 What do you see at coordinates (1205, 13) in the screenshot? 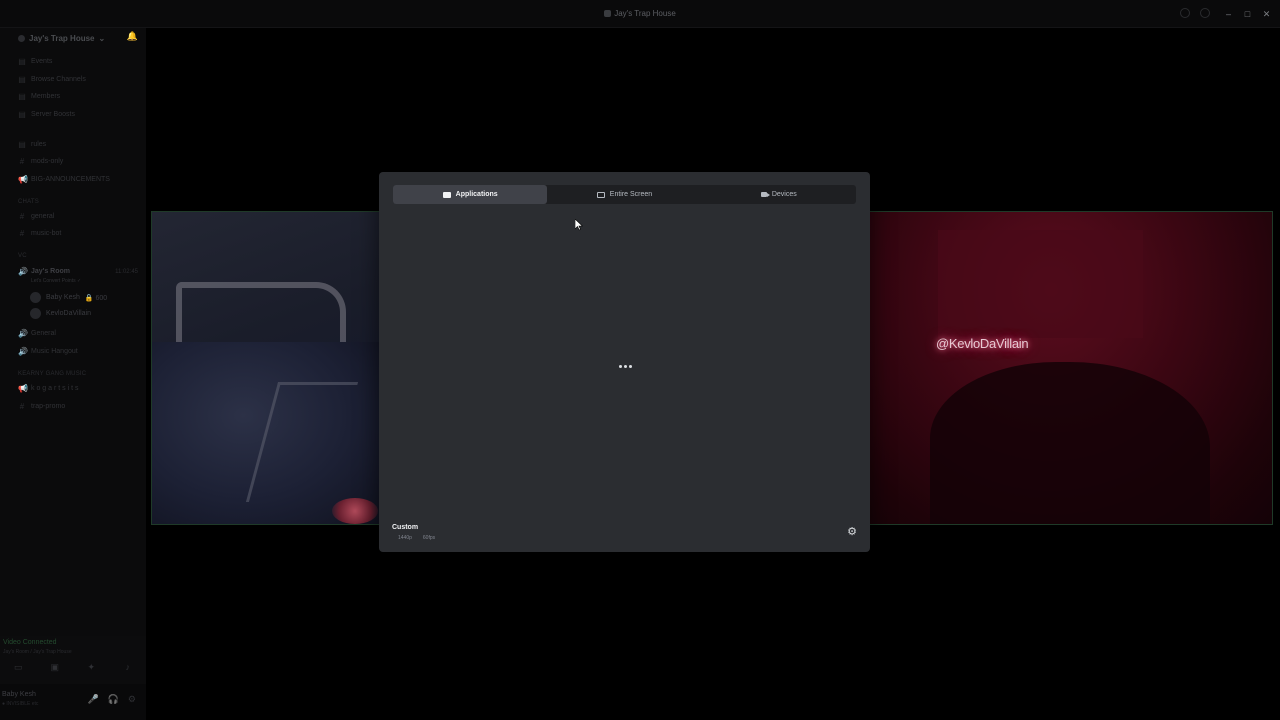
I see `help-icon` at bounding box center [1205, 13].